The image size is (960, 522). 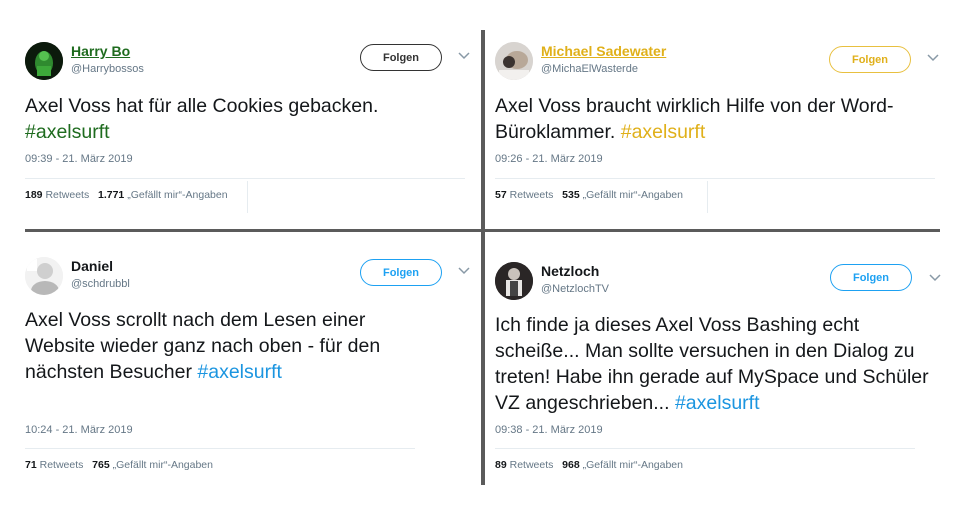 What do you see at coordinates (101, 465) in the screenshot?
I see `like-count: 765` at bounding box center [101, 465].